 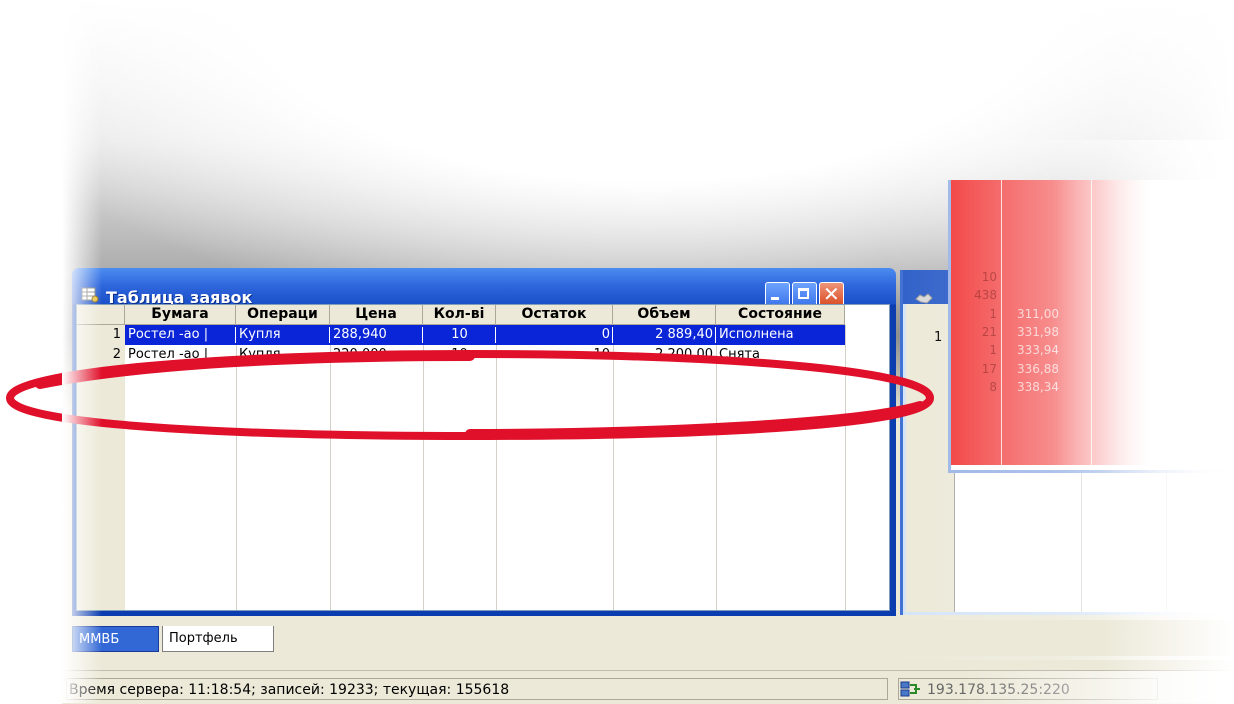 I want to click on cell-price: 288,940, so click(x=360, y=334).